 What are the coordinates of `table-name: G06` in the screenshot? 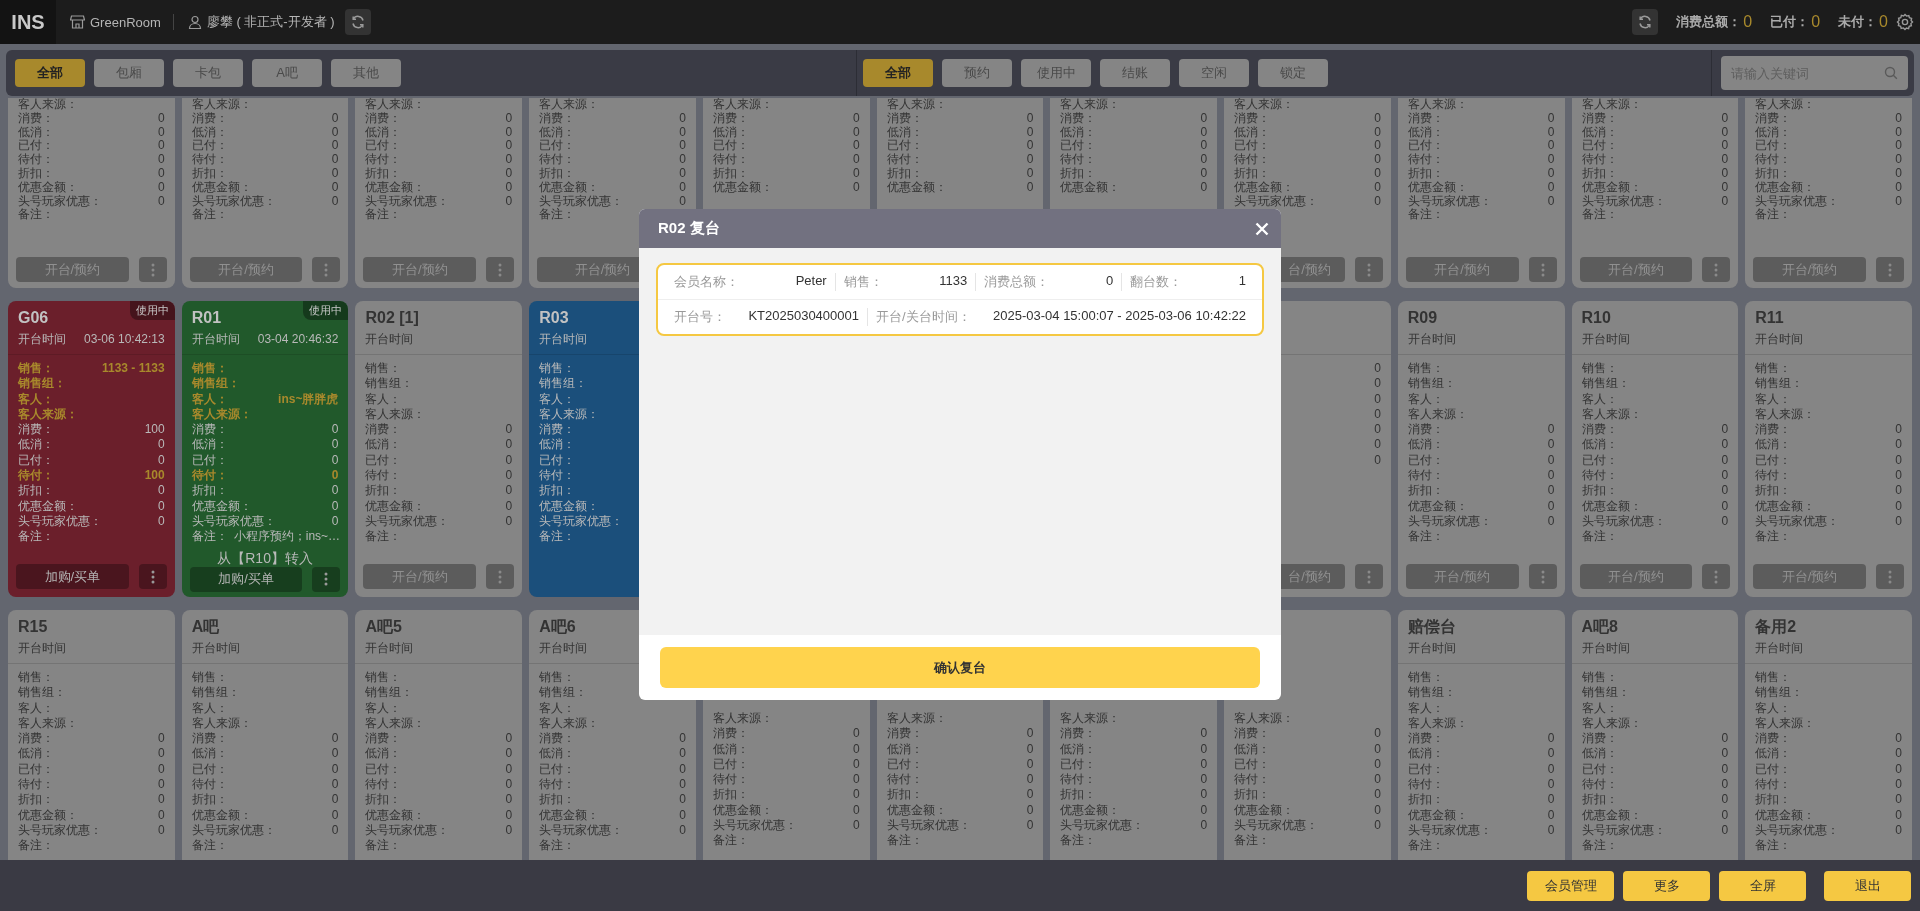 It's located at (33, 317).